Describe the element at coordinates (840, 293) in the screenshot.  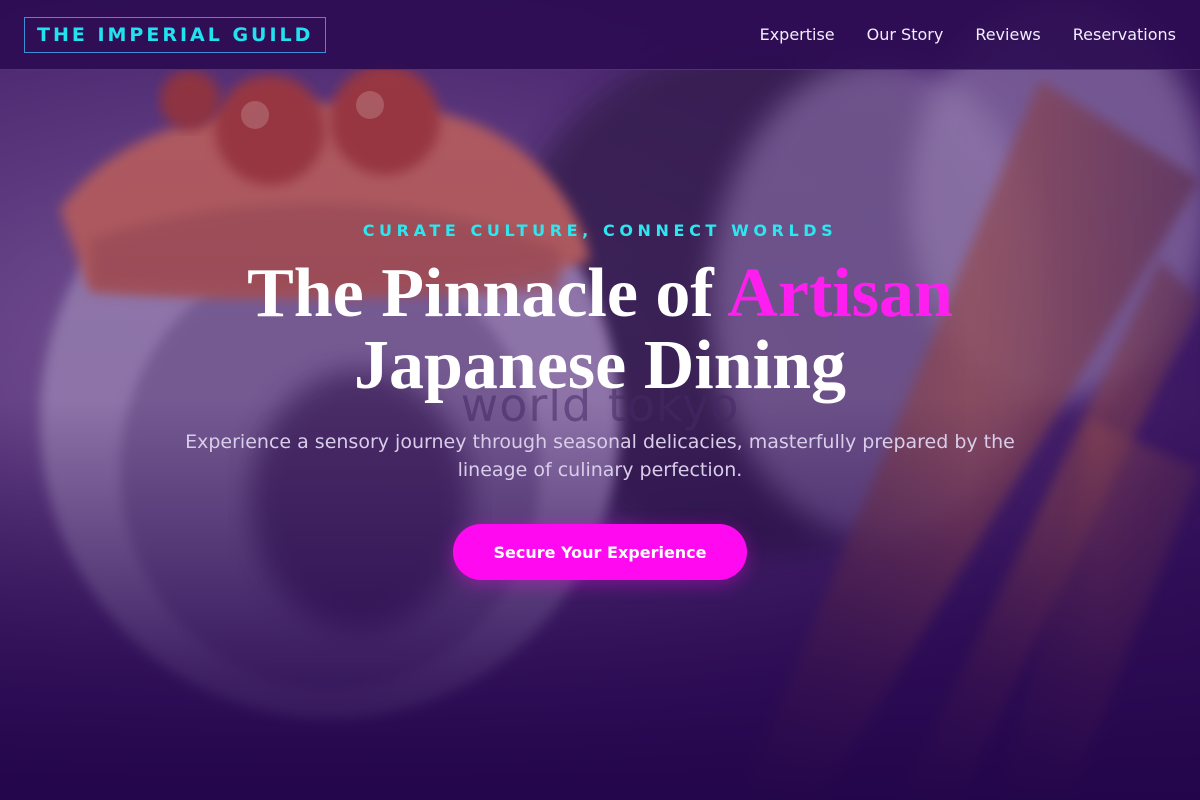
I see `headline-accent: Artisan` at that location.